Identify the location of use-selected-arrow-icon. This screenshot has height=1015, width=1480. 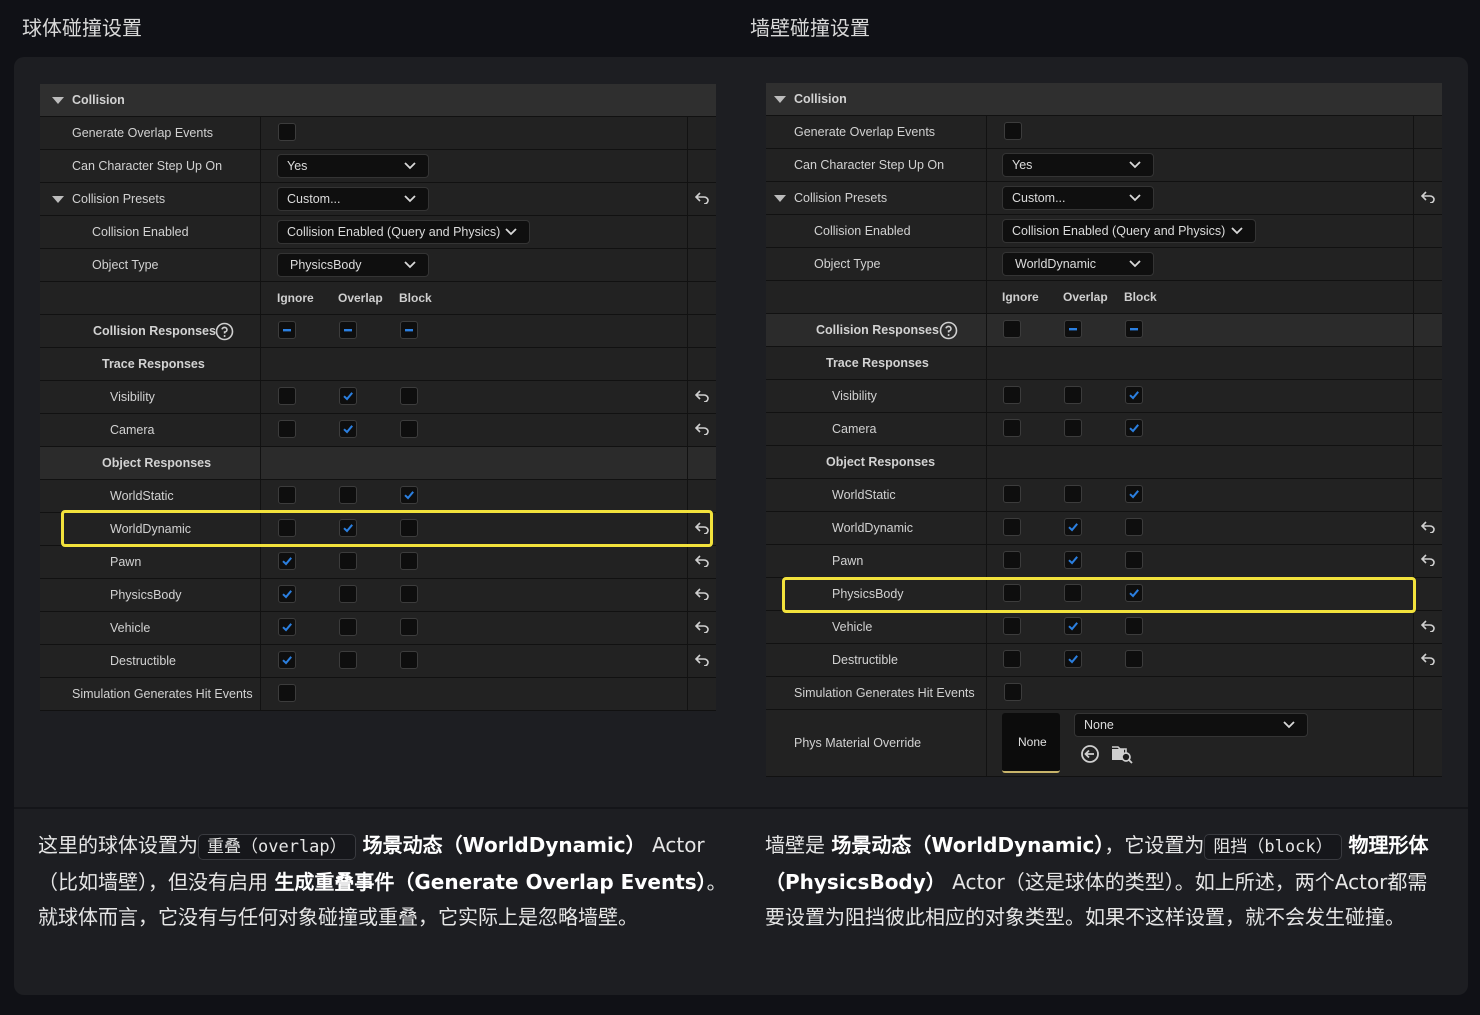
(1090, 754).